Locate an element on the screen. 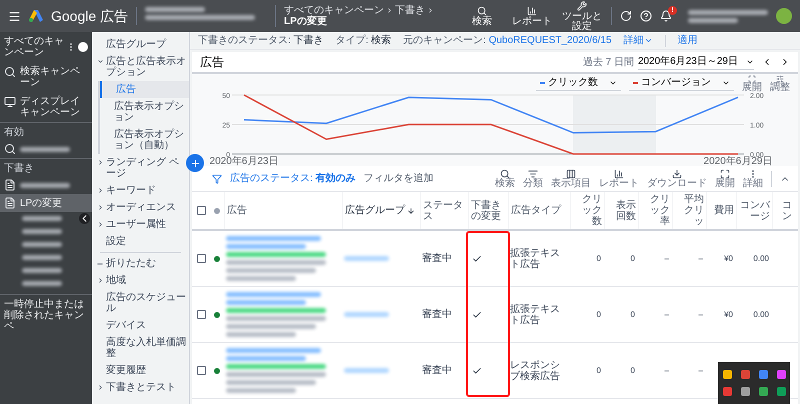 The width and height of the screenshot is (800, 404). refresh-icon is located at coordinates (626, 16).